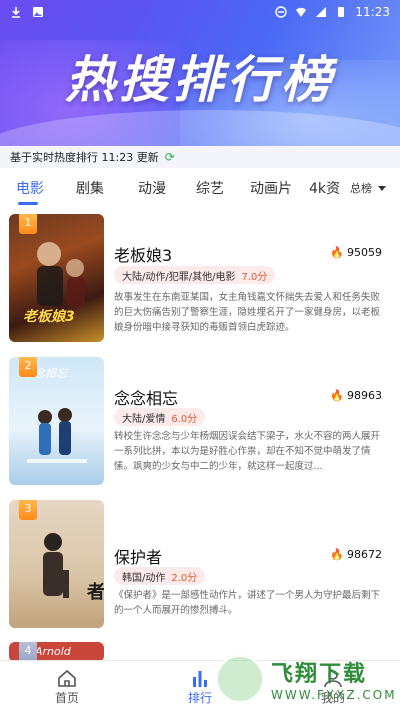 The height and width of the screenshot is (711, 400). What do you see at coordinates (200, 678) in the screenshot?
I see `ranking-icon` at bounding box center [200, 678].